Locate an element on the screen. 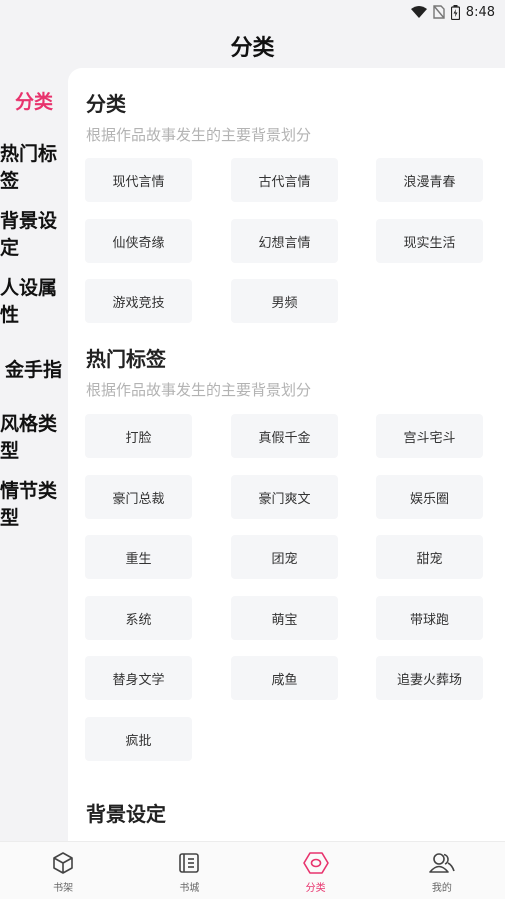 This screenshot has width=505, height=899. tab-label: 我的 is located at coordinates (441, 888).